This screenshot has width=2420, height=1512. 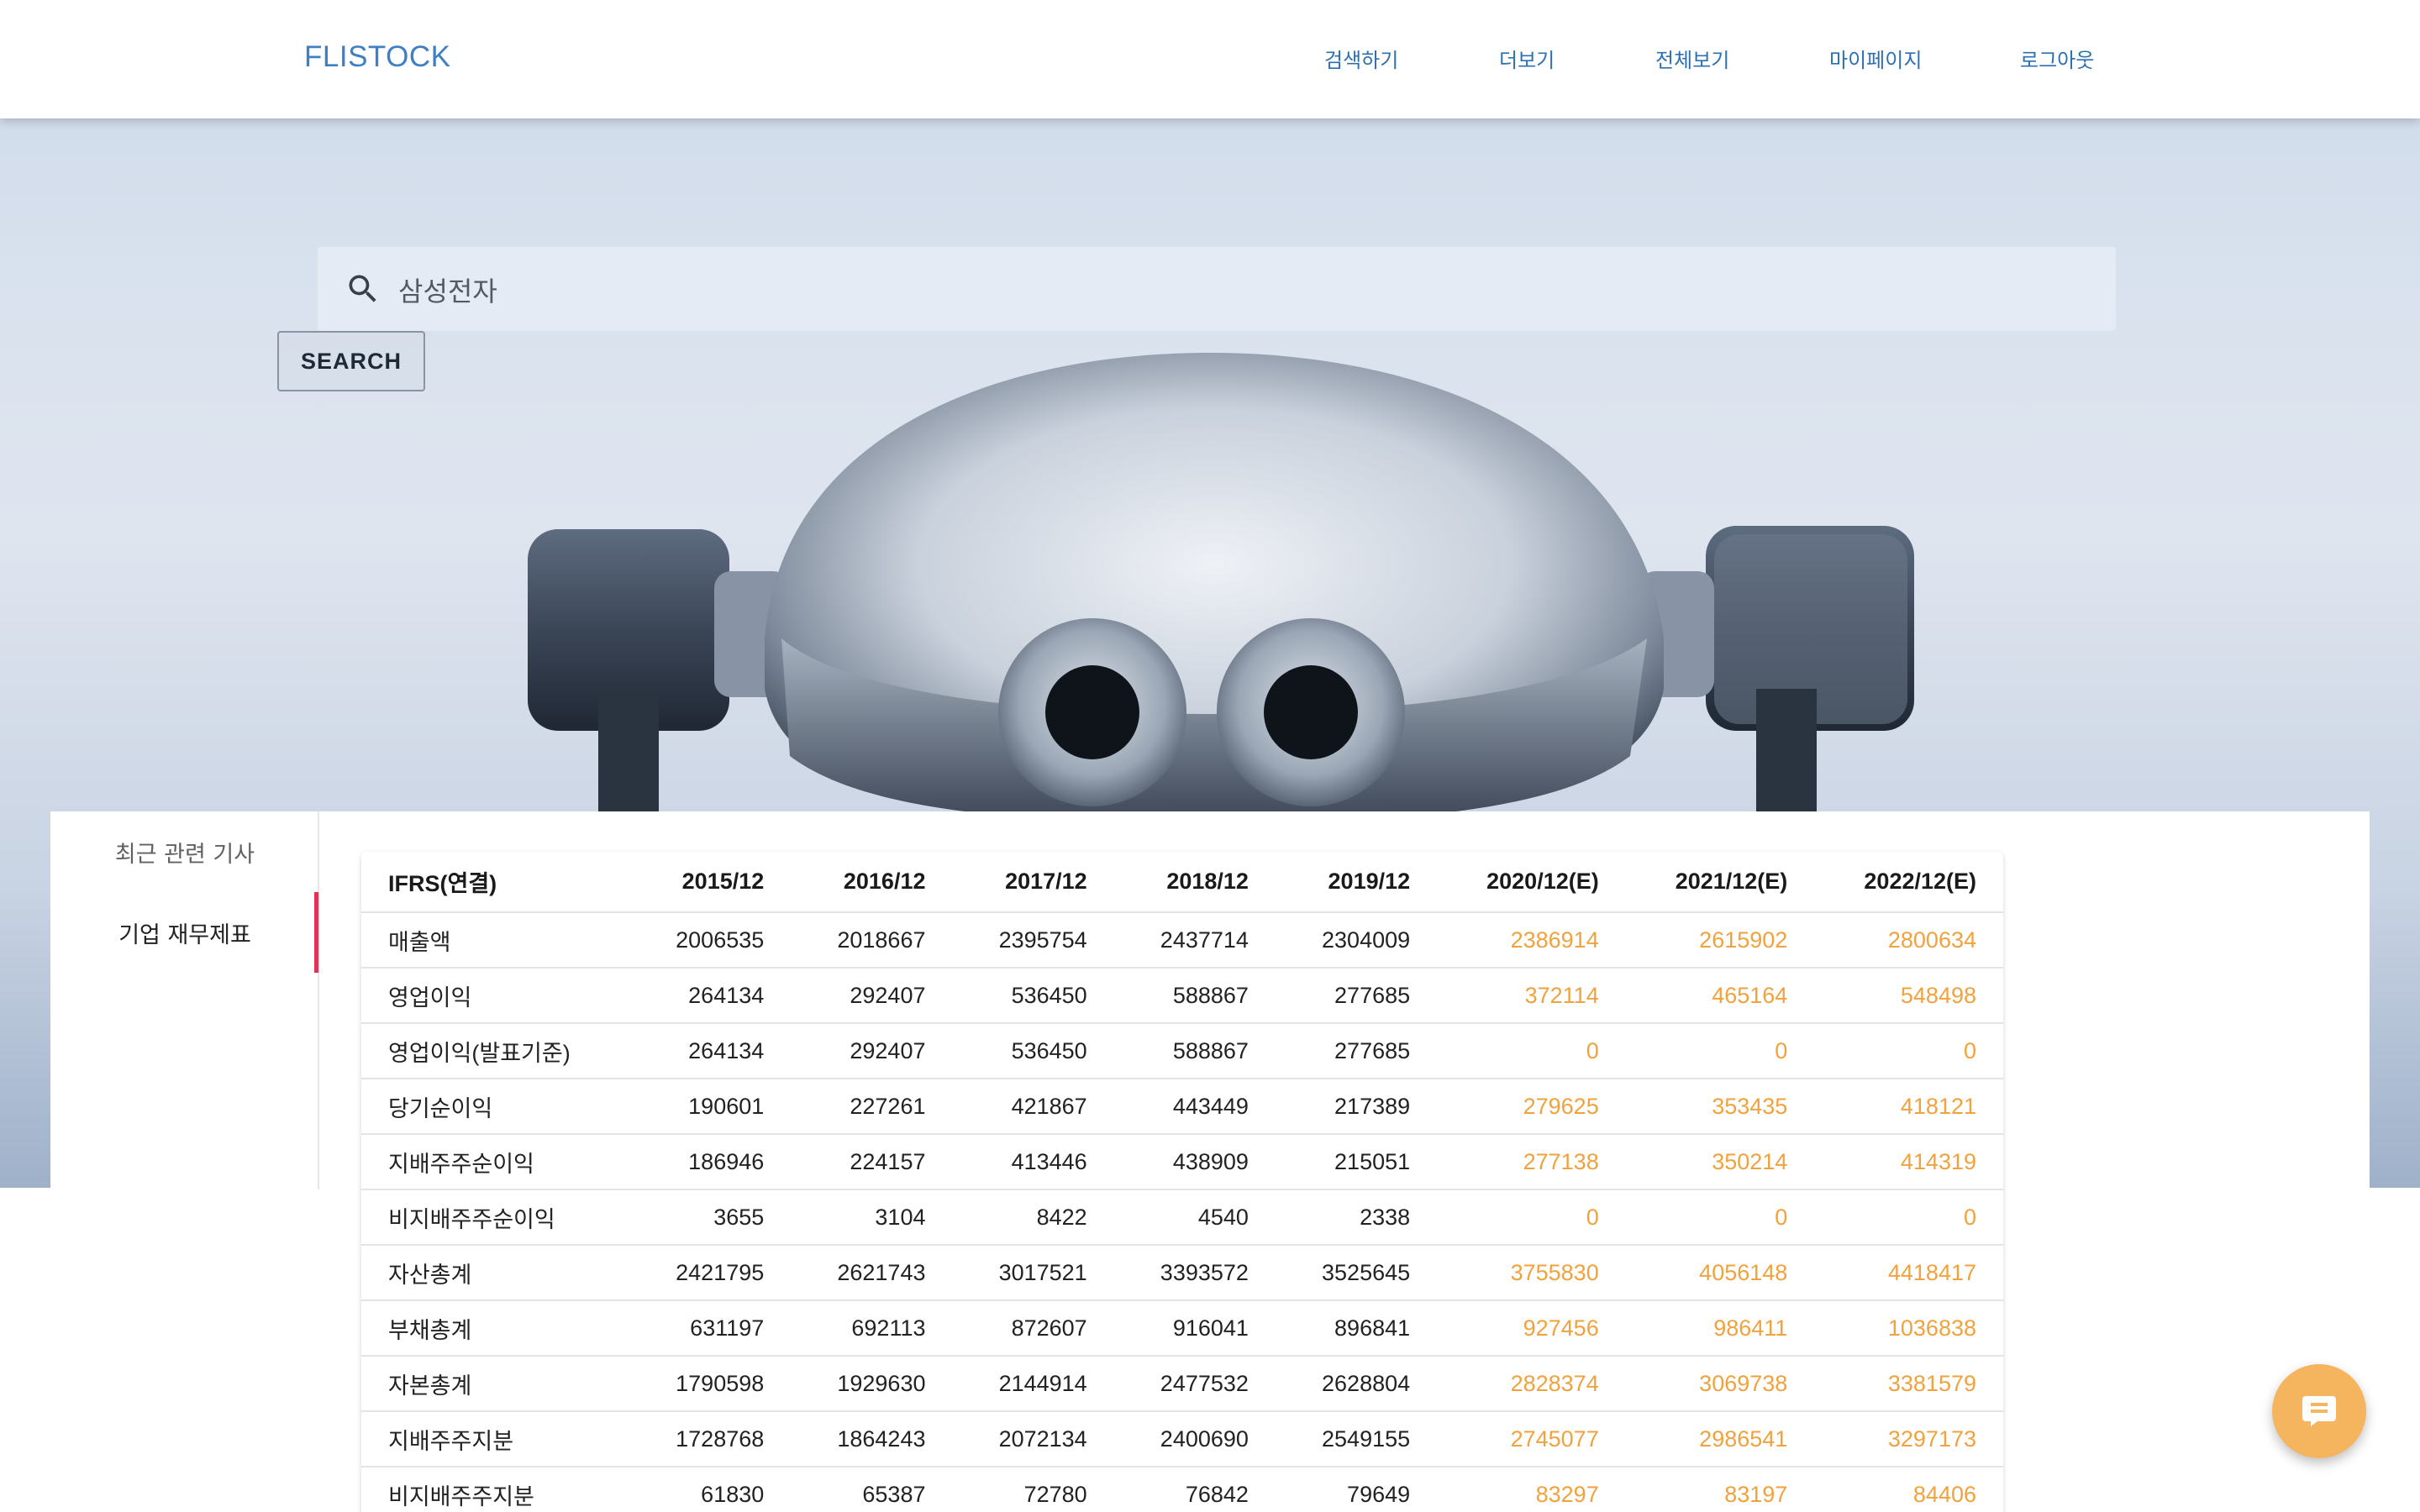 What do you see at coordinates (377, 57) in the screenshot?
I see `brand-logo: FLISTOCK` at bounding box center [377, 57].